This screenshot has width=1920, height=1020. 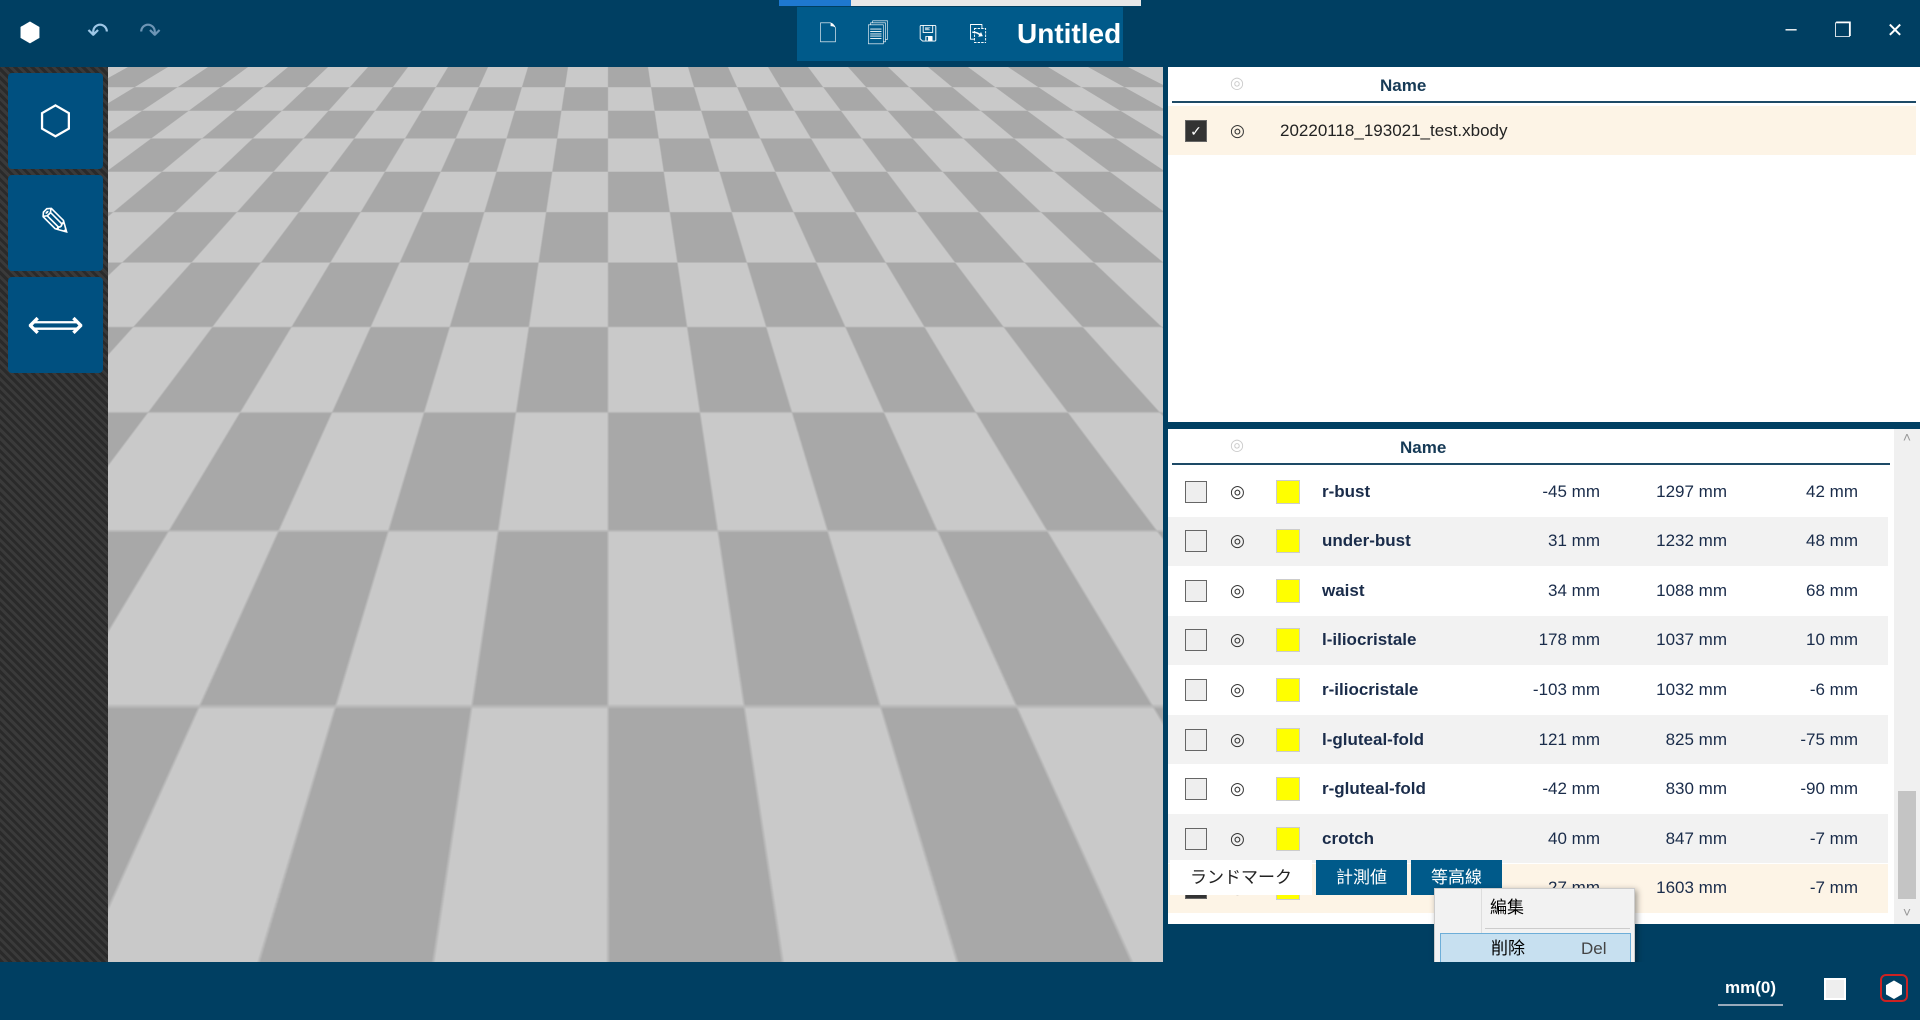 What do you see at coordinates (1751, 992) in the screenshot?
I see `unit-selector: mm(0)` at bounding box center [1751, 992].